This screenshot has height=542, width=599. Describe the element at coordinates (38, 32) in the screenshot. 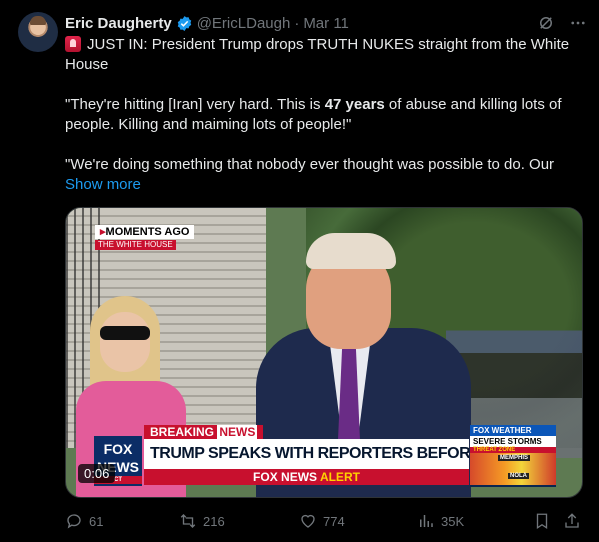

I see `avatar` at that location.